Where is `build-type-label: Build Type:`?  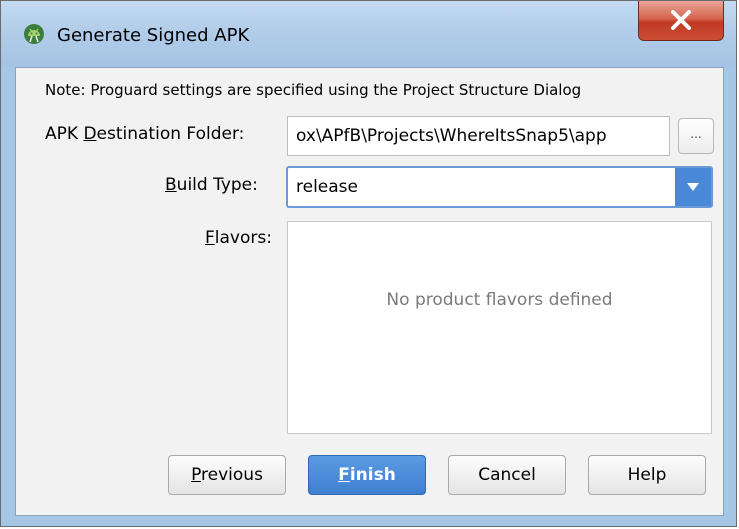
build-type-label: Build Type: is located at coordinates (211, 185).